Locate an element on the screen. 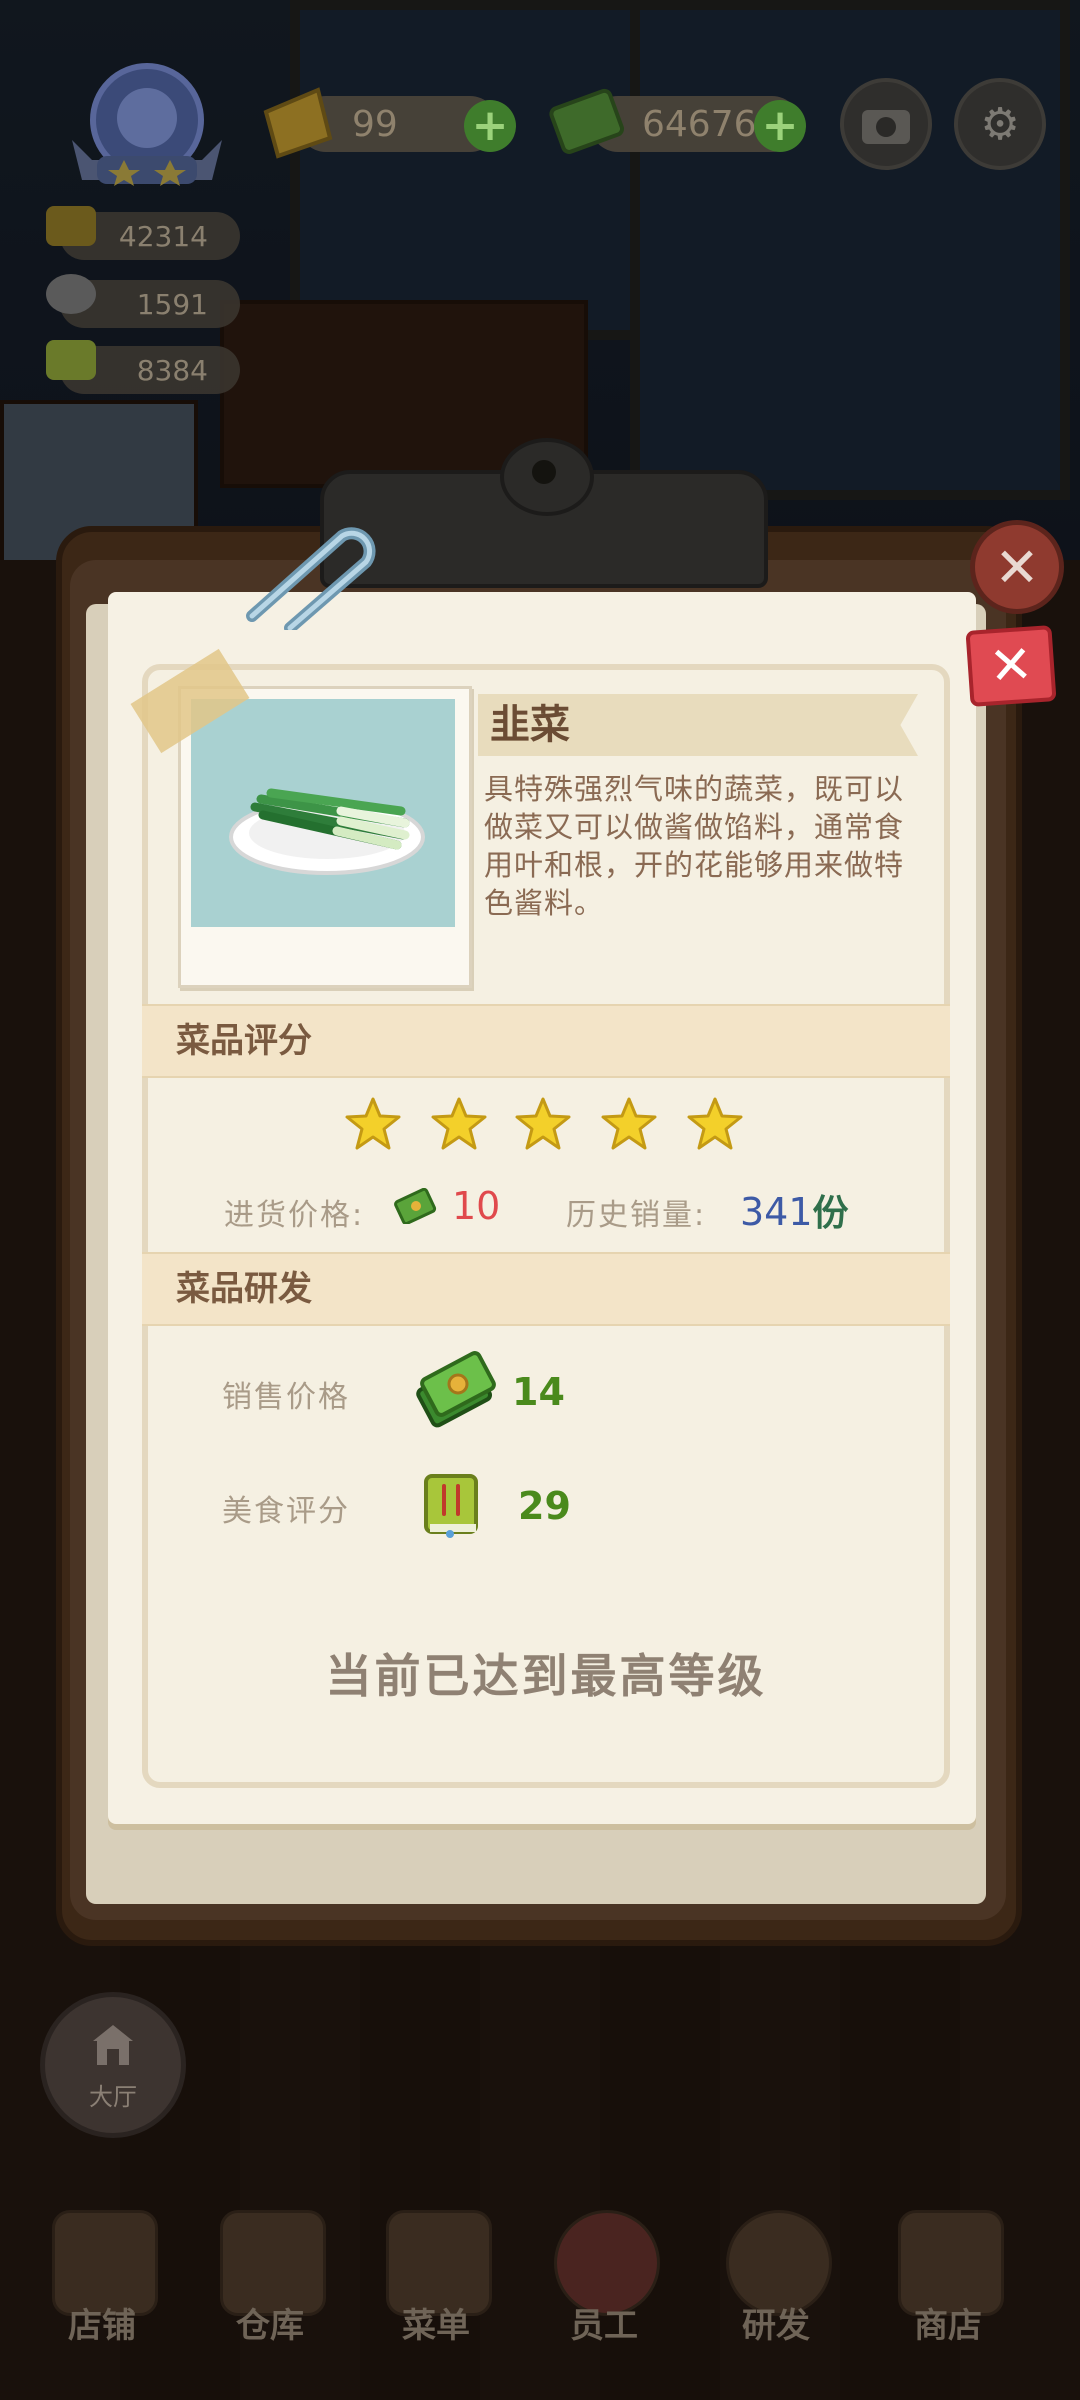 The height and width of the screenshot is (2400, 1080). nav-label-shop: 商店 is located at coordinates (948, 2326).